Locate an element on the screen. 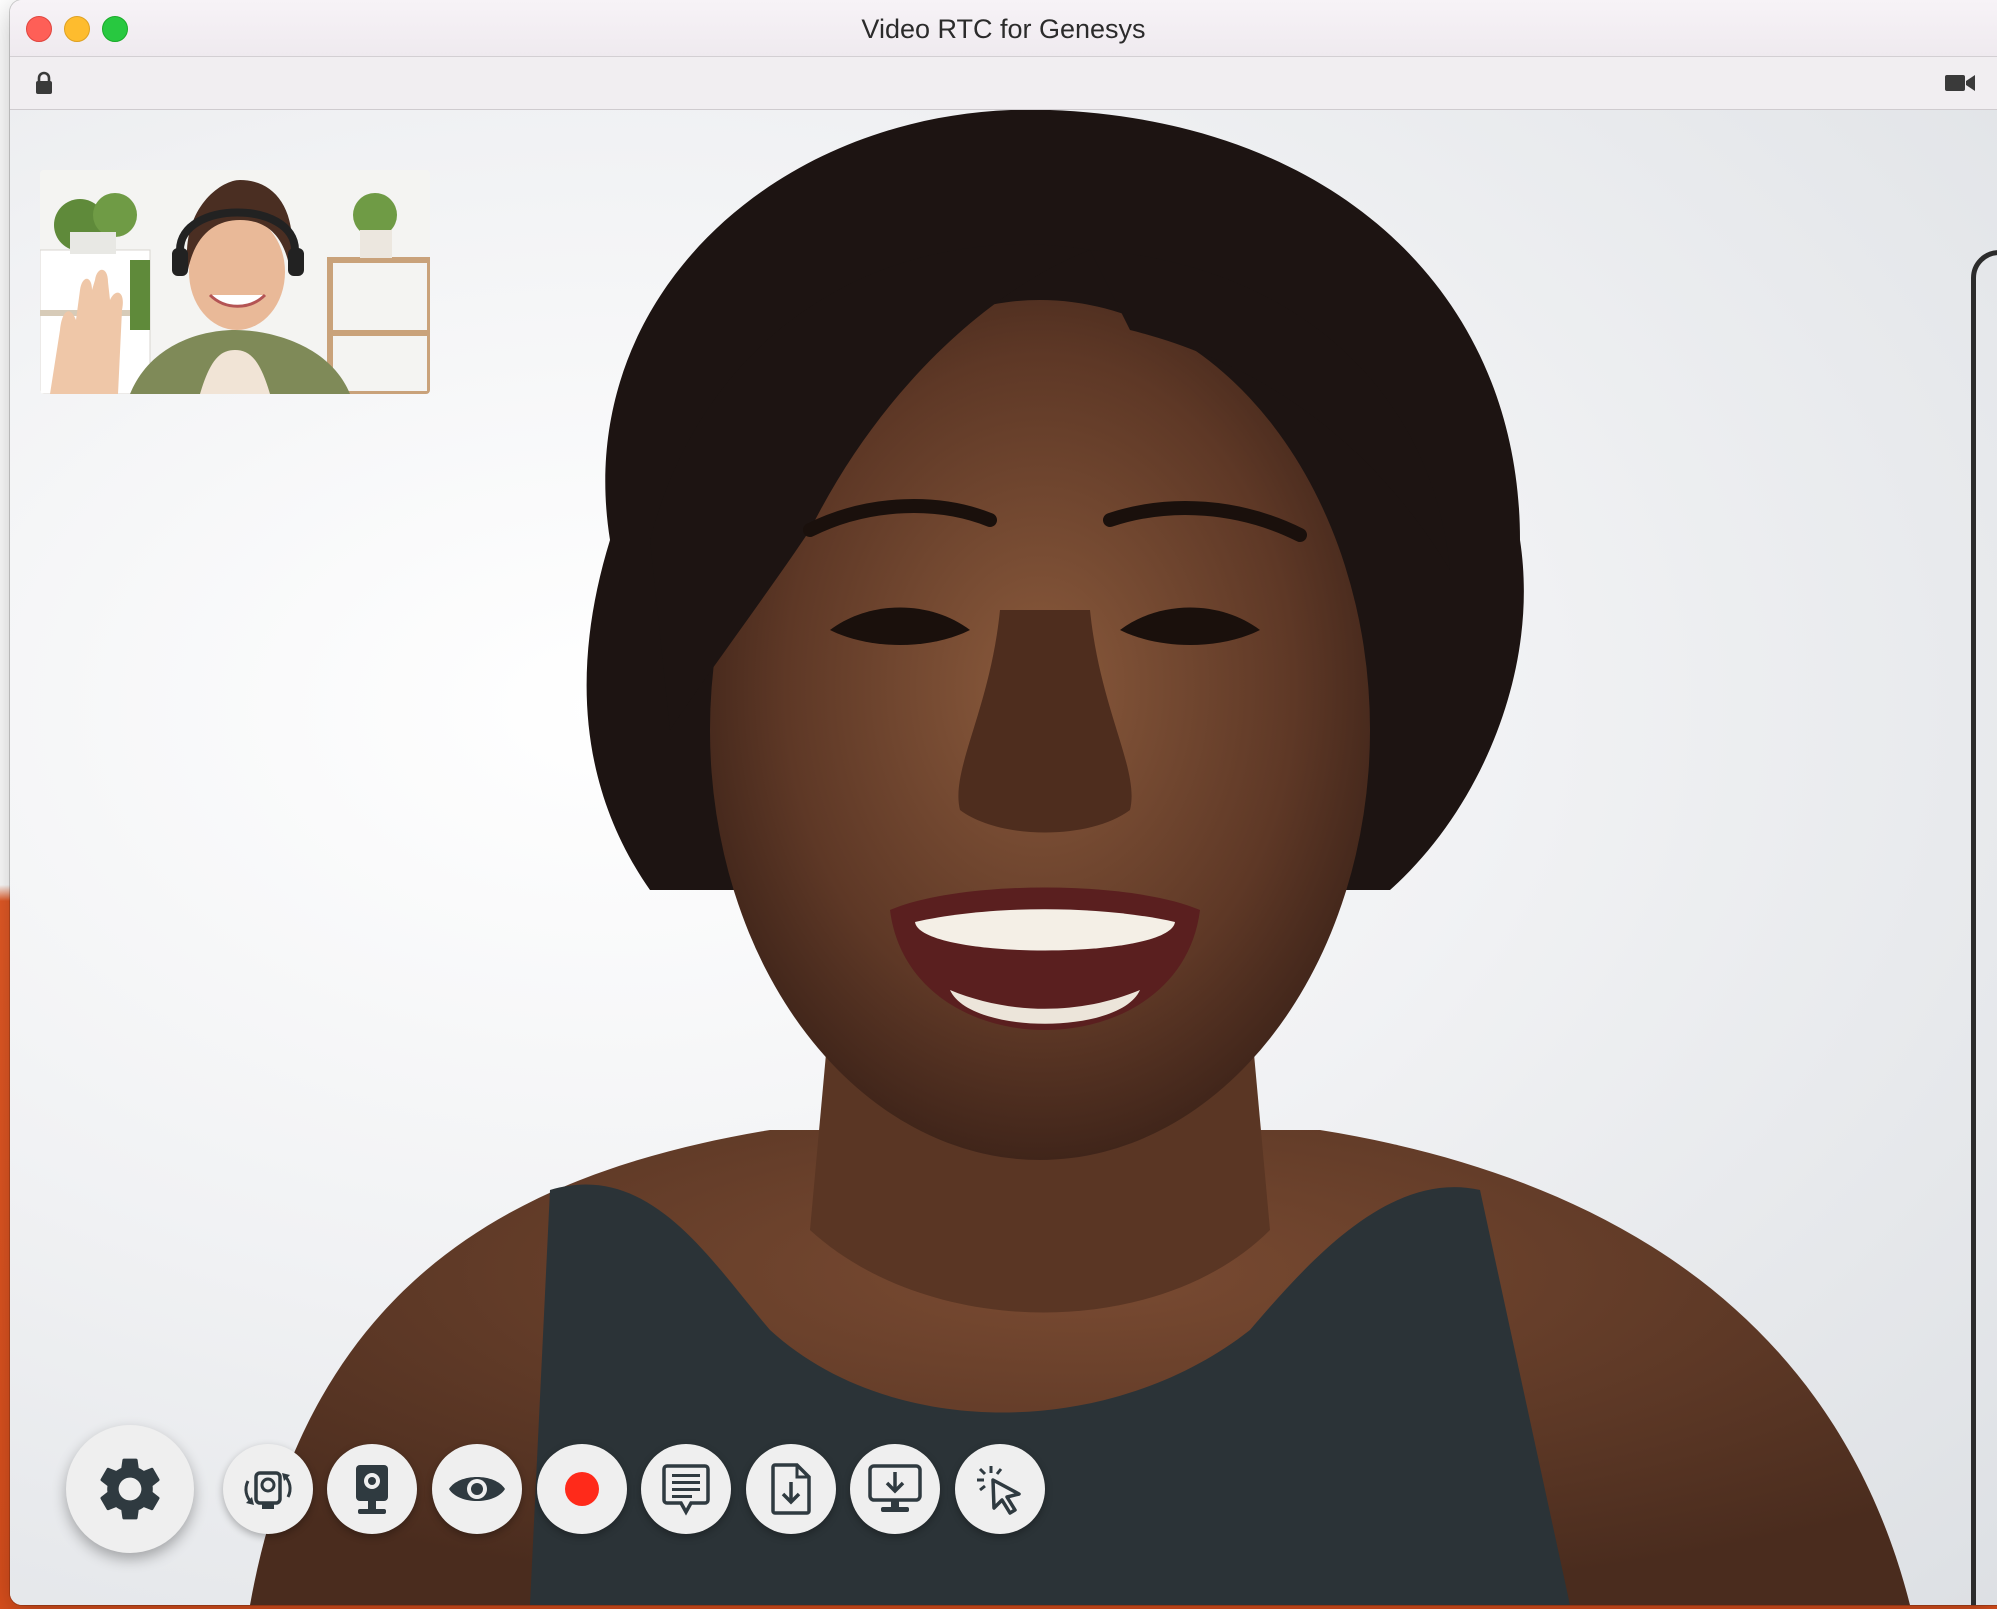  webcam-button is located at coordinates (372, 1489).